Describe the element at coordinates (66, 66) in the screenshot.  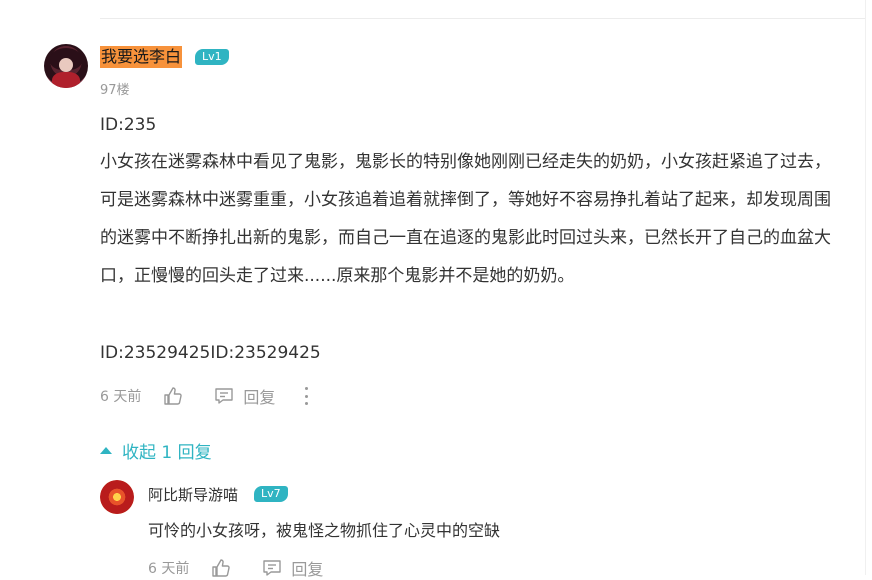
I see `avatar` at that location.